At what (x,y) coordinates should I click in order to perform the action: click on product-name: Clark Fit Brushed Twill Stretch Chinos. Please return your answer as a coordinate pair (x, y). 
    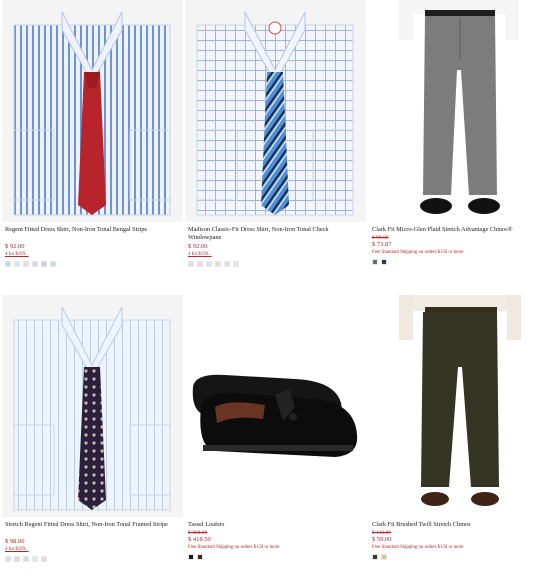
    Looking at the image, I should click on (459, 525).